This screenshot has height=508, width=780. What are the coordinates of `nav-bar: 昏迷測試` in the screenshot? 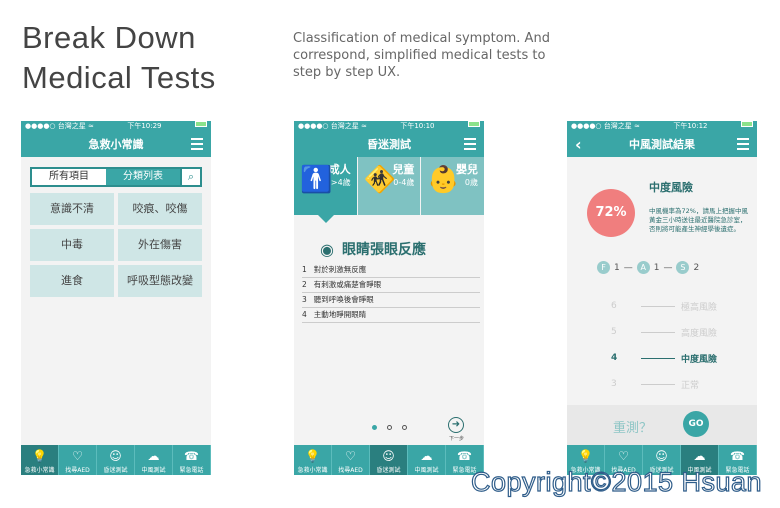 It's located at (389, 144).